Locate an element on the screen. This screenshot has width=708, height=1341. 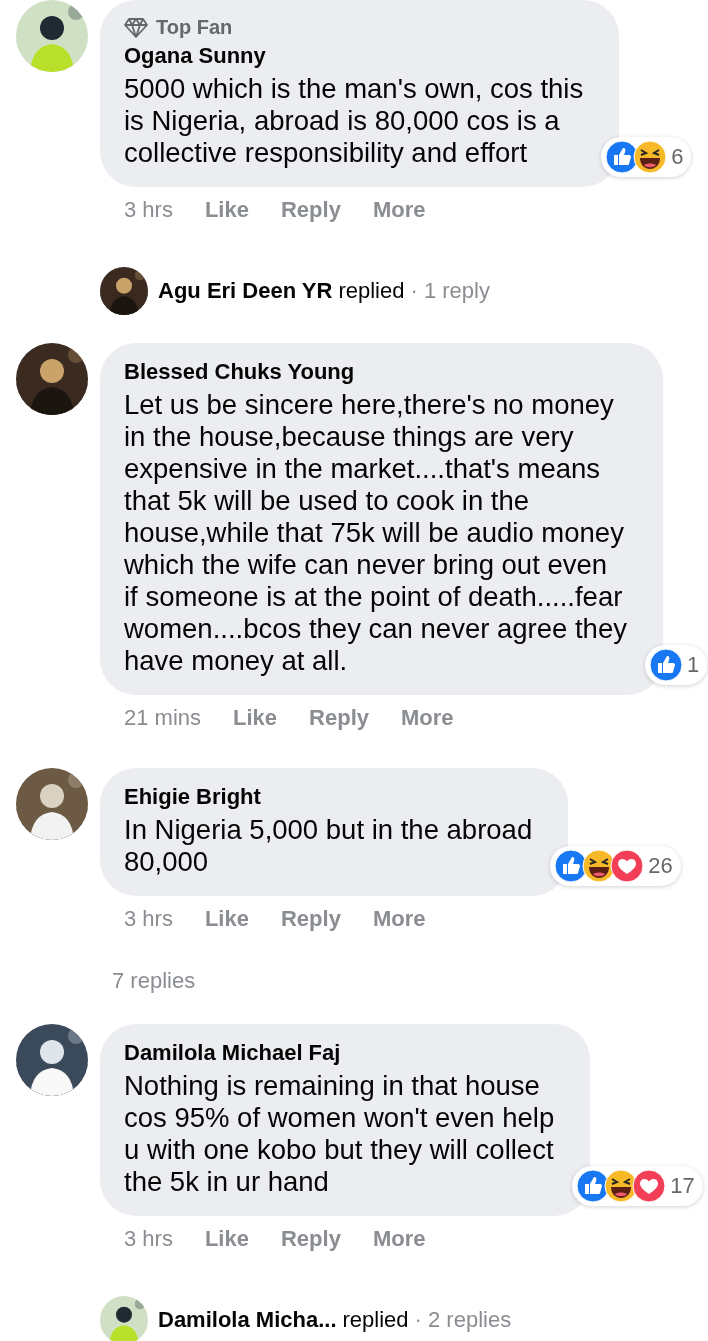
like-icon is located at coordinates (665, 665).